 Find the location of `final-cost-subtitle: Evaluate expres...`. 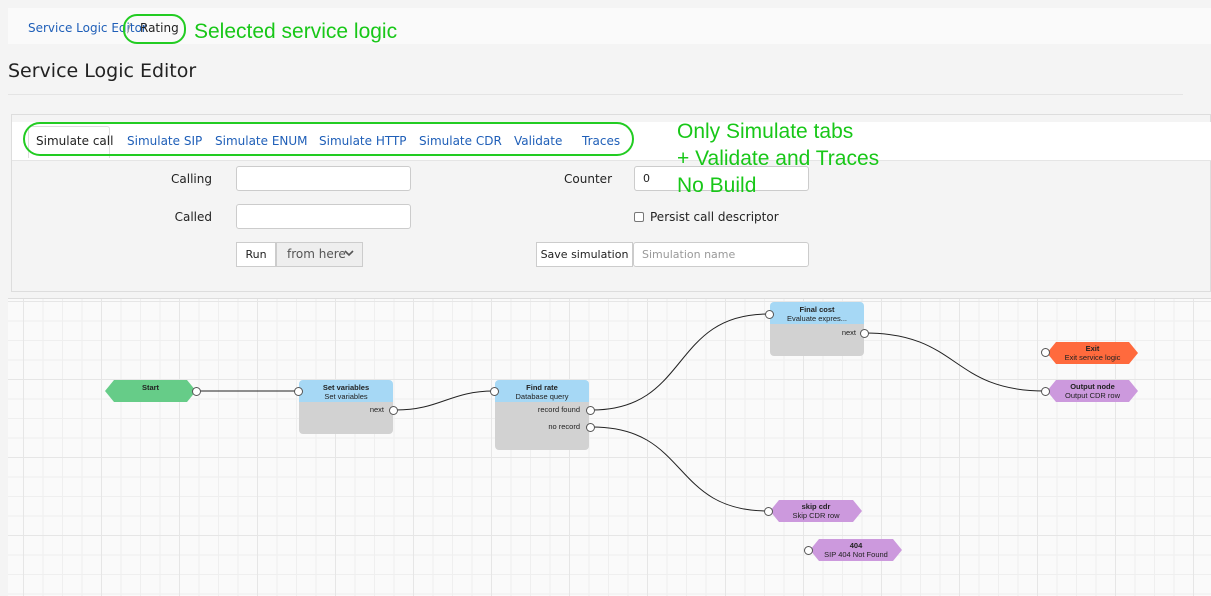

final-cost-subtitle: Evaluate expres... is located at coordinates (817, 318).